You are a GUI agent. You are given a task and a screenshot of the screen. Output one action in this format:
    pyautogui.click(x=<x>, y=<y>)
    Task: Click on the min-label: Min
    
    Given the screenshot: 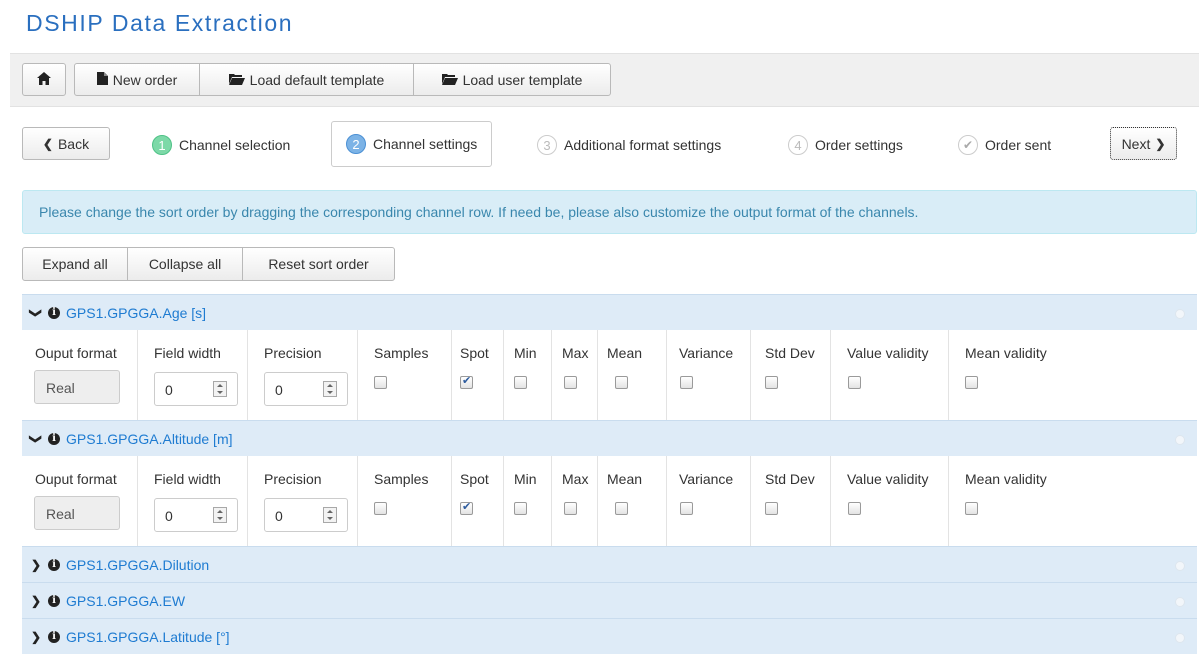 What is the action you would take?
    pyautogui.click(x=525, y=353)
    